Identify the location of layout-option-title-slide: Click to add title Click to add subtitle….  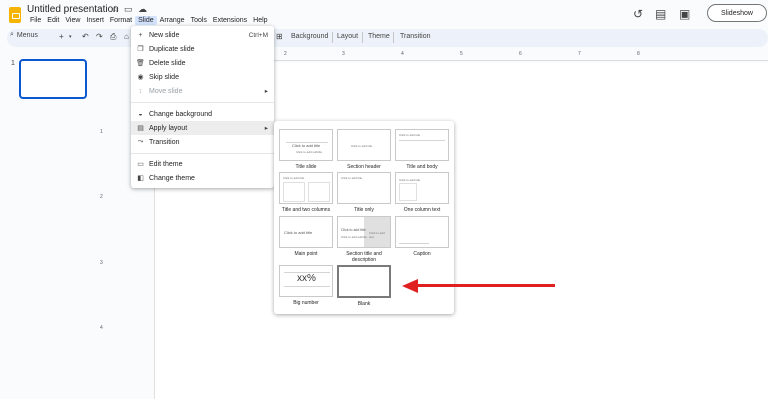
(306, 149).